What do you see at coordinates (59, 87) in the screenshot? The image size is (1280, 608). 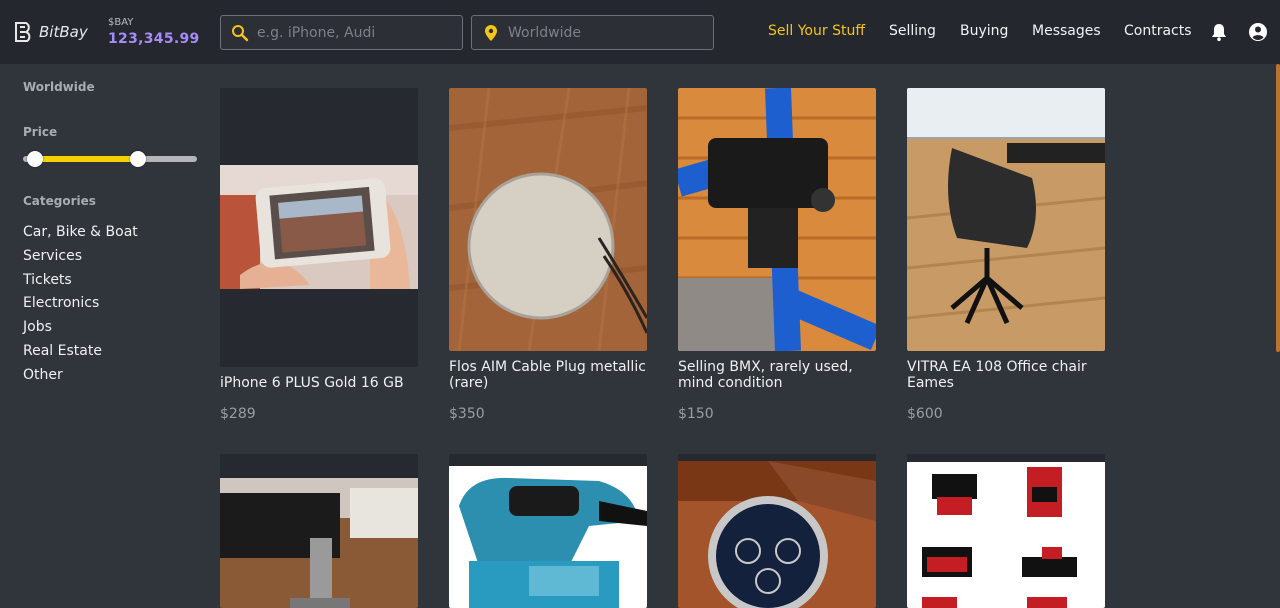 I see `location-filter: Worldwide` at bounding box center [59, 87].